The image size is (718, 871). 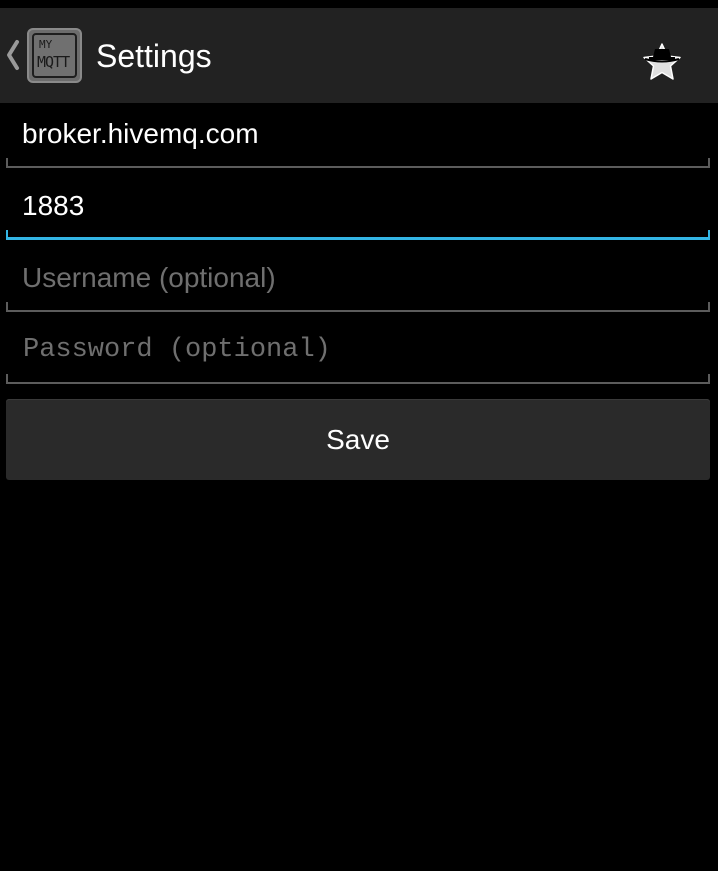 I want to click on broker-field-underline, so click(x=358, y=163).